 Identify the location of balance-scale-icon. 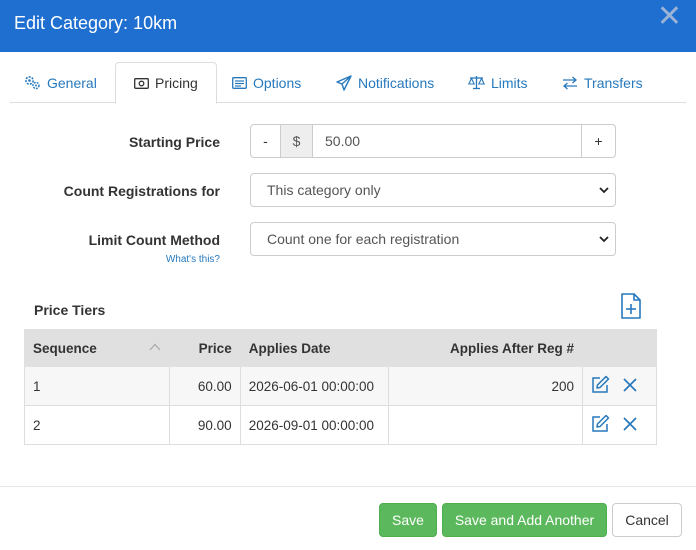
(476, 83).